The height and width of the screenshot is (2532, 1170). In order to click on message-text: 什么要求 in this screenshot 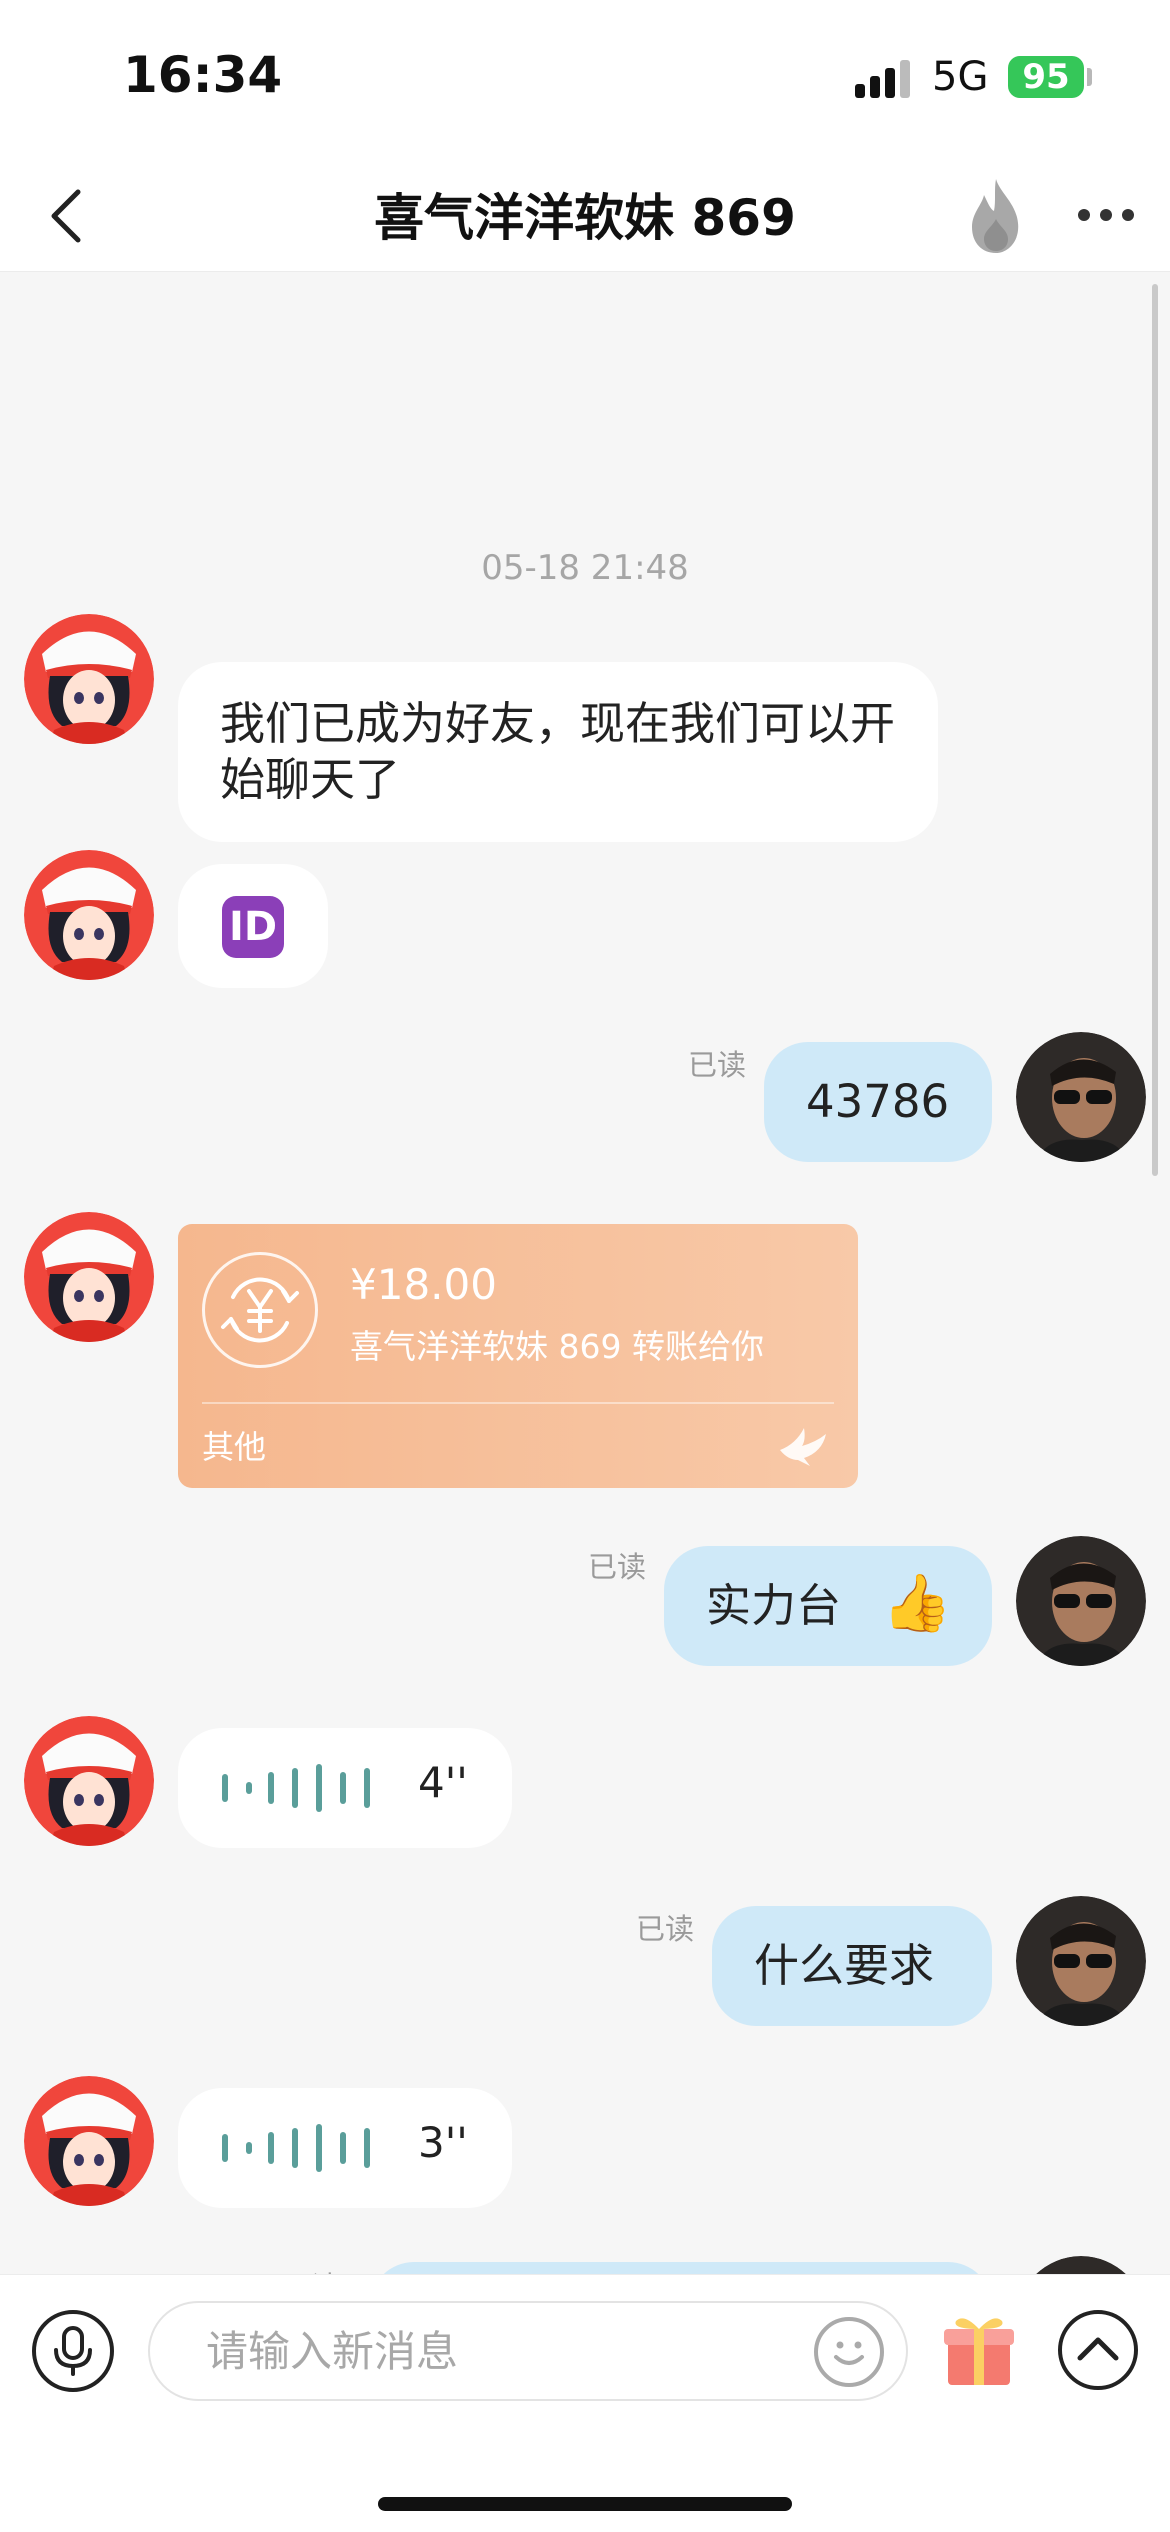, I will do `click(844, 1965)`.